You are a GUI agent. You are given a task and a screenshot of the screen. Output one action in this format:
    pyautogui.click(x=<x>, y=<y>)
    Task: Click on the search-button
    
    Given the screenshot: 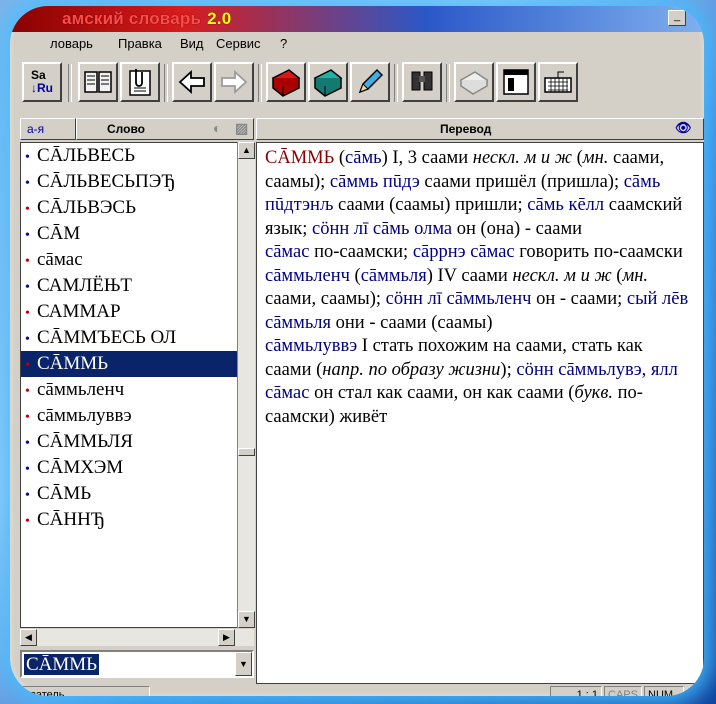 What is the action you would take?
    pyautogui.click(x=422, y=82)
    